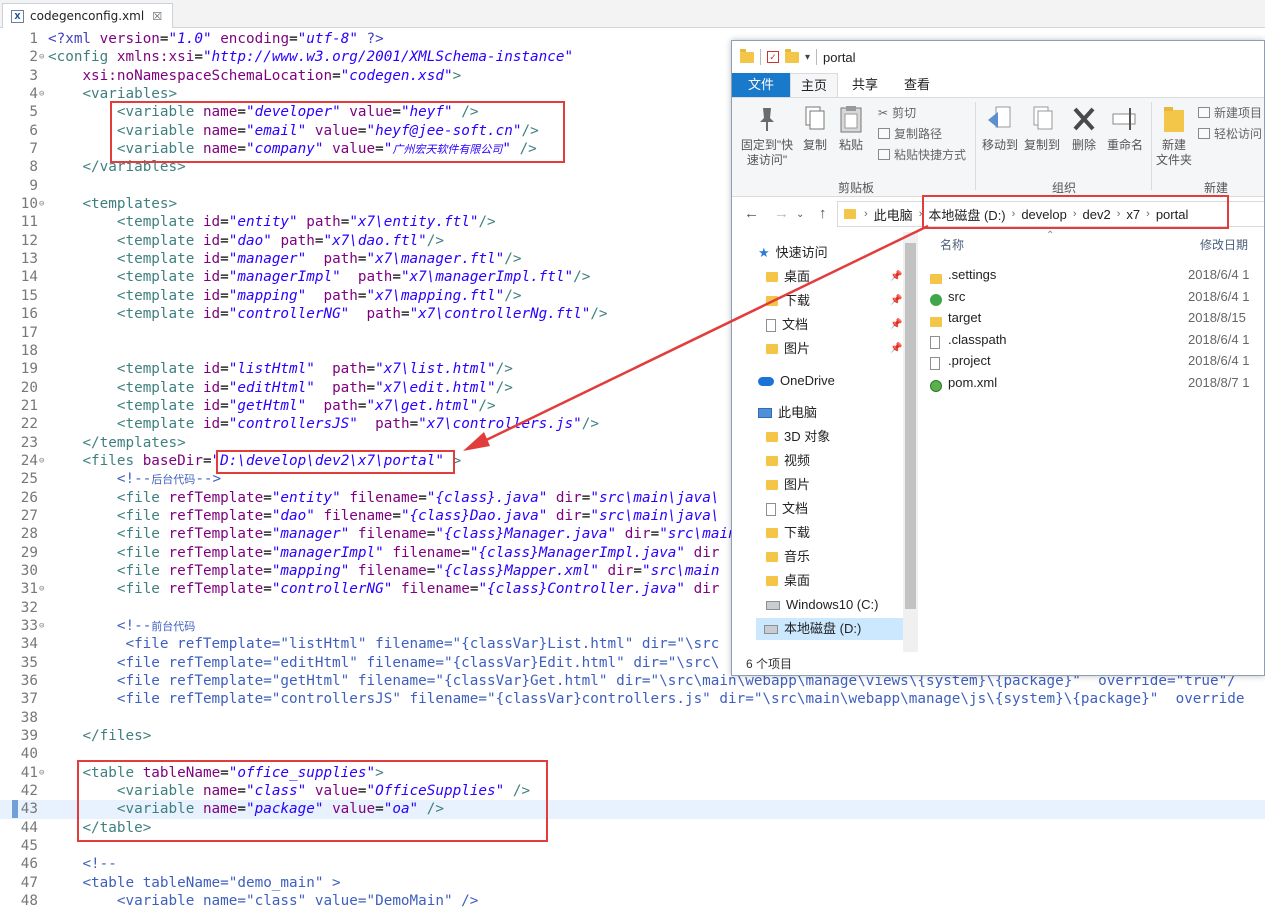  What do you see at coordinates (796, 381) in the screenshot?
I see `nav-item: OneDrive` at bounding box center [796, 381].